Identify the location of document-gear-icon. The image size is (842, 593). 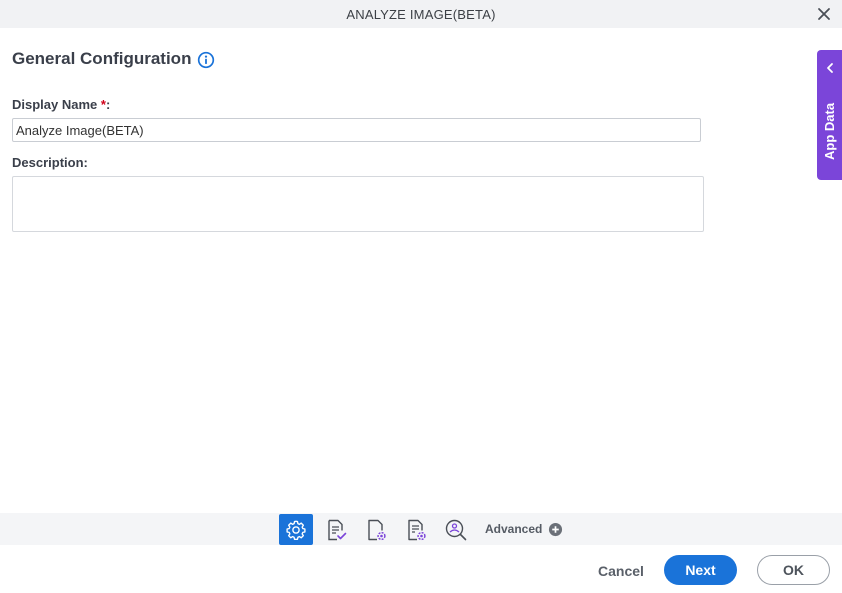
(377, 529).